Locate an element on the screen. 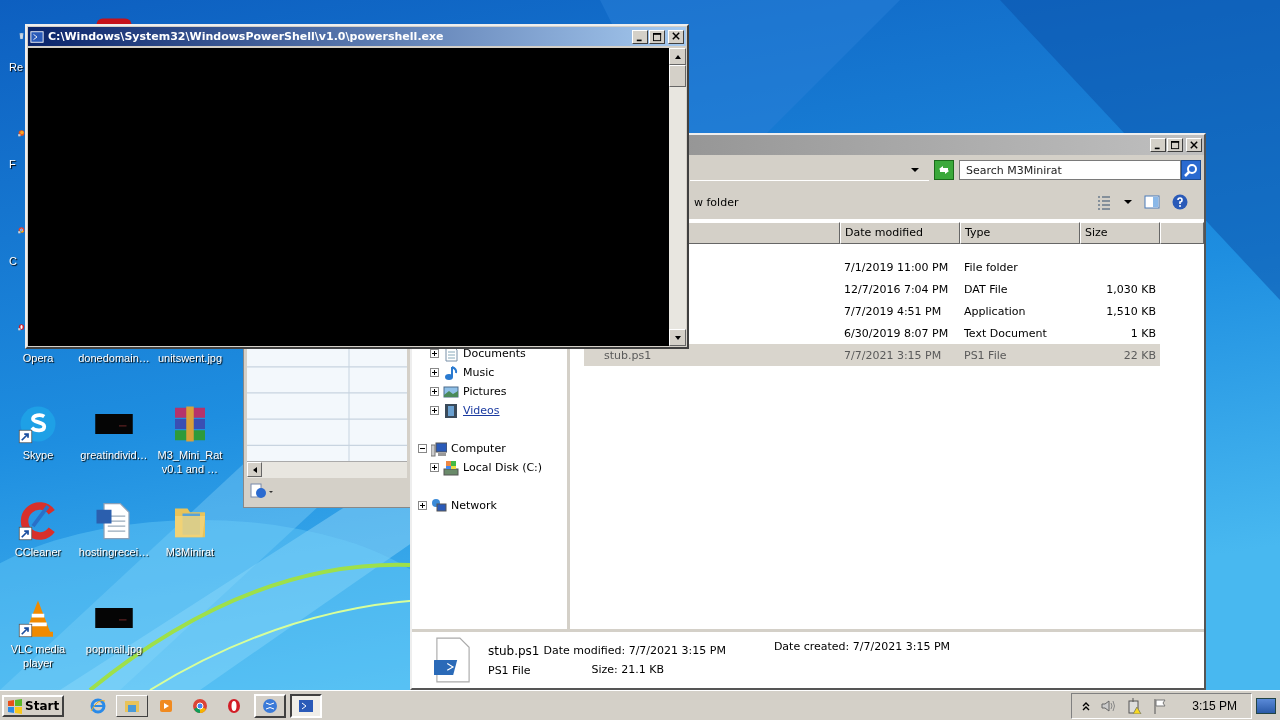  show-desktop-button is located at coordinates (1266, 705).